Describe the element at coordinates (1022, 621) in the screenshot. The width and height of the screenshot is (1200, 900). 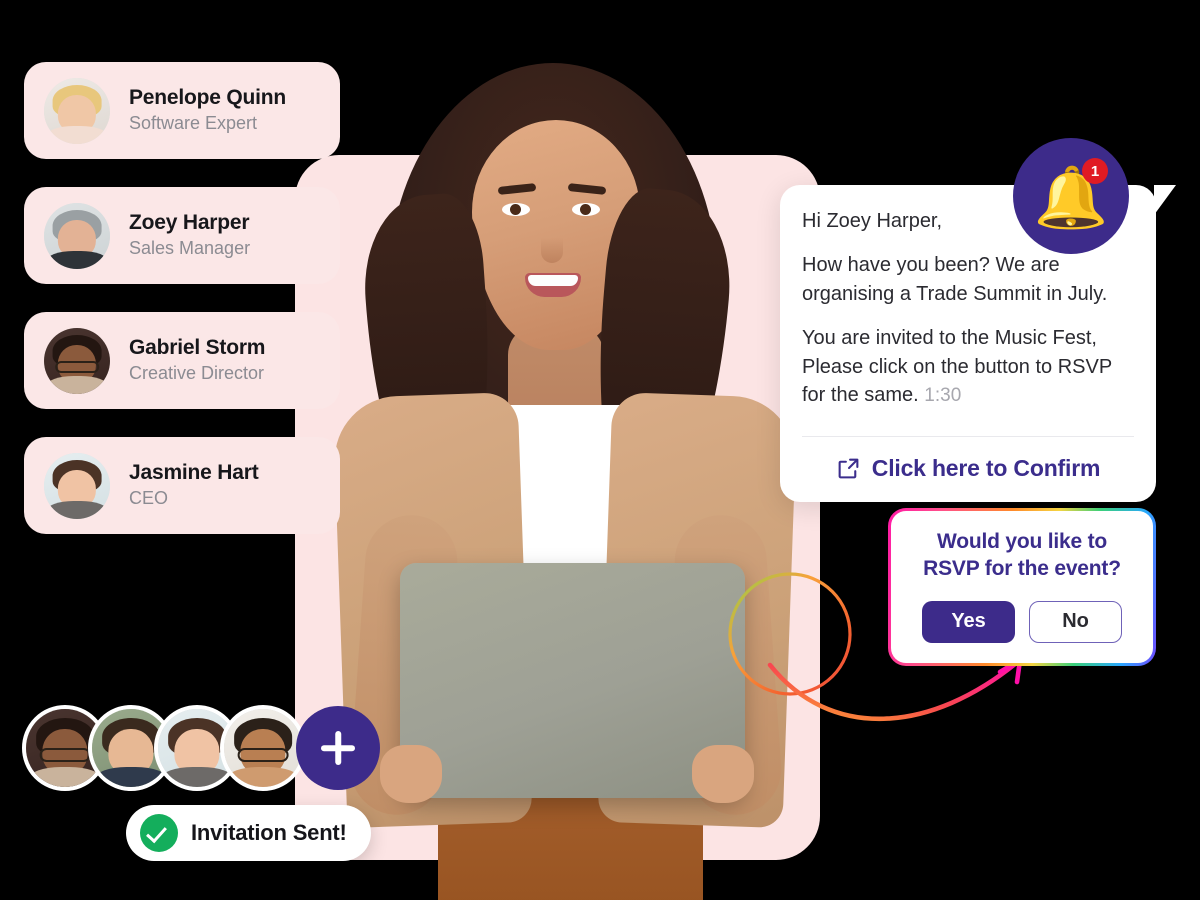
I see `rsvp-actions: Yes No` at that location.